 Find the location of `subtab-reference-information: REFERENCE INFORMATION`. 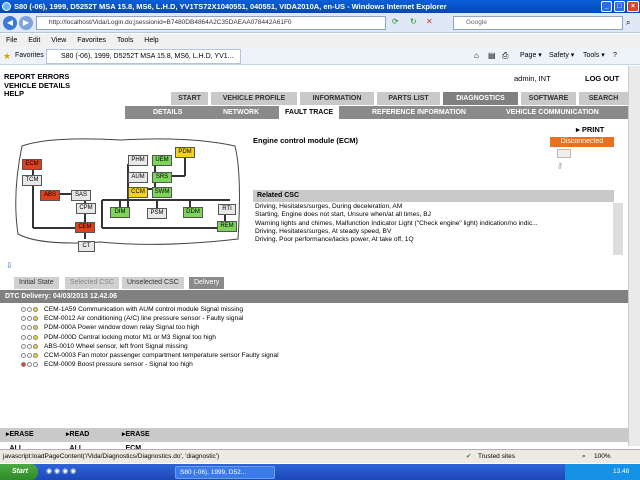

subtab-reference-information: REFERENCE INFORMATION is located at coordinates (419, 112).